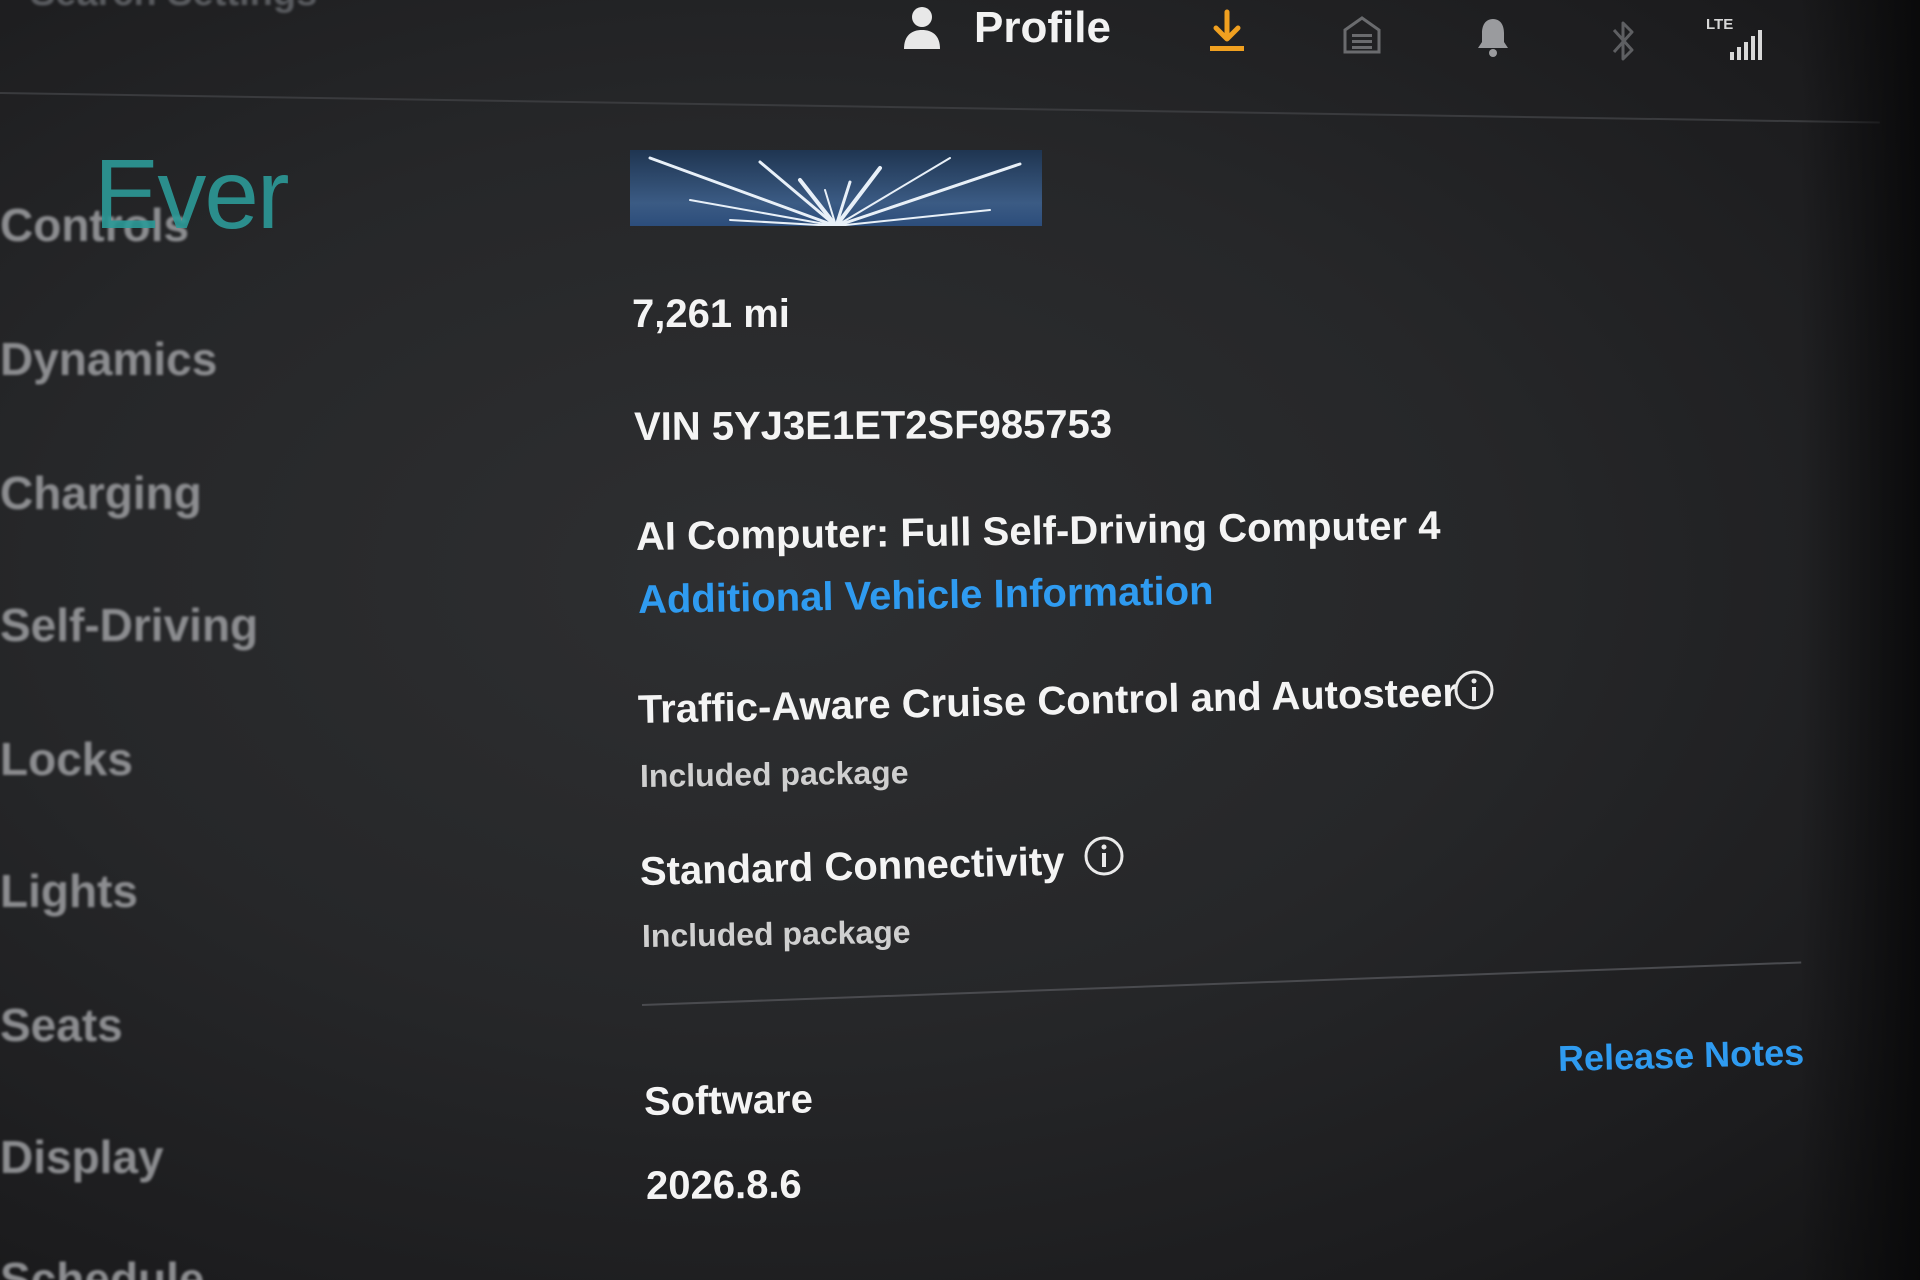 Image resolution: width=1920 pixels, height=1280 pixels. What do you see at coordinates (774, 774) in the screenshot?
I see `feature-status-tacc: Included package` at bounding box center [774, 774].